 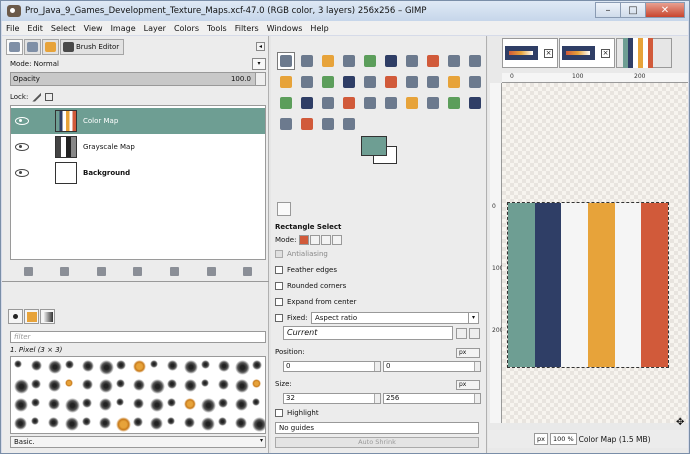 I want to click on tool-free-select, so click(x=328, y=61).